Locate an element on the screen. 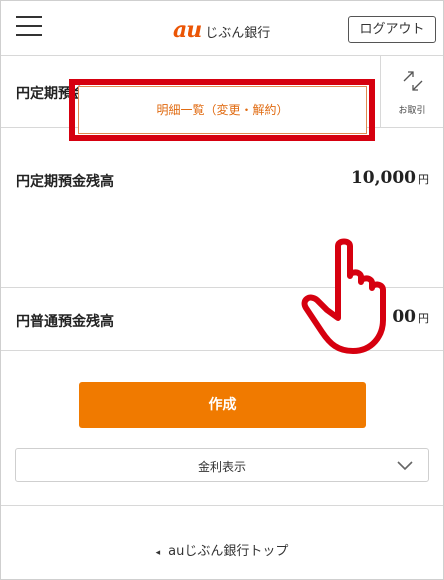 The width and height of the screenshot is (444, 580). time-deposit-balance-amount: 10,000 円 is located at coordinates (390, 178).